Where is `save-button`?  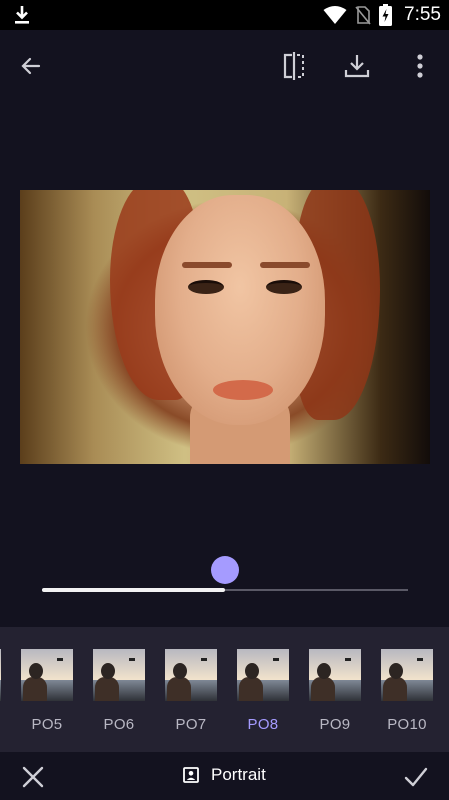
save-button is located at coordinates (357, 66).